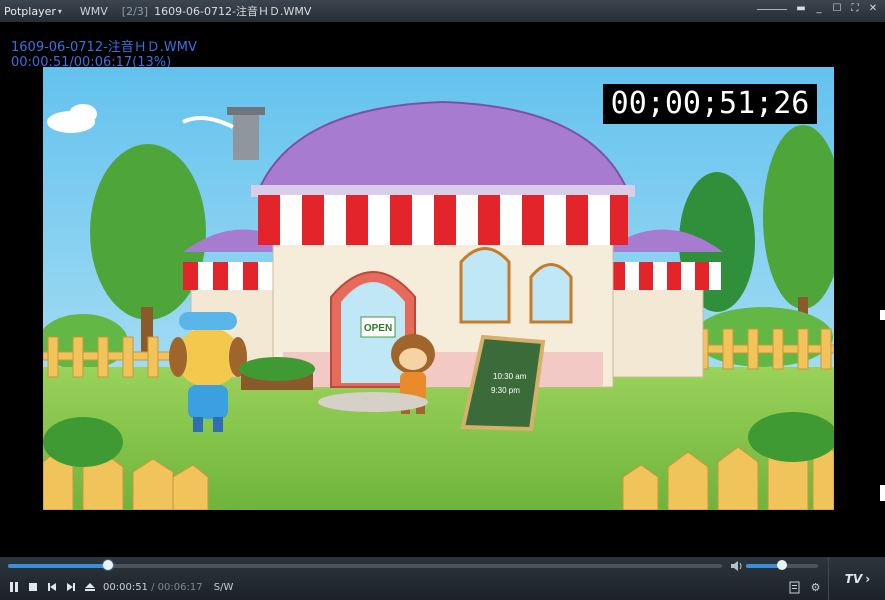 The width and height of the screenshot is (885, 600). What do you see at coordinates (14, 587) in the screenshot?
I see `pause-icon` at bounding box center [14, 587].